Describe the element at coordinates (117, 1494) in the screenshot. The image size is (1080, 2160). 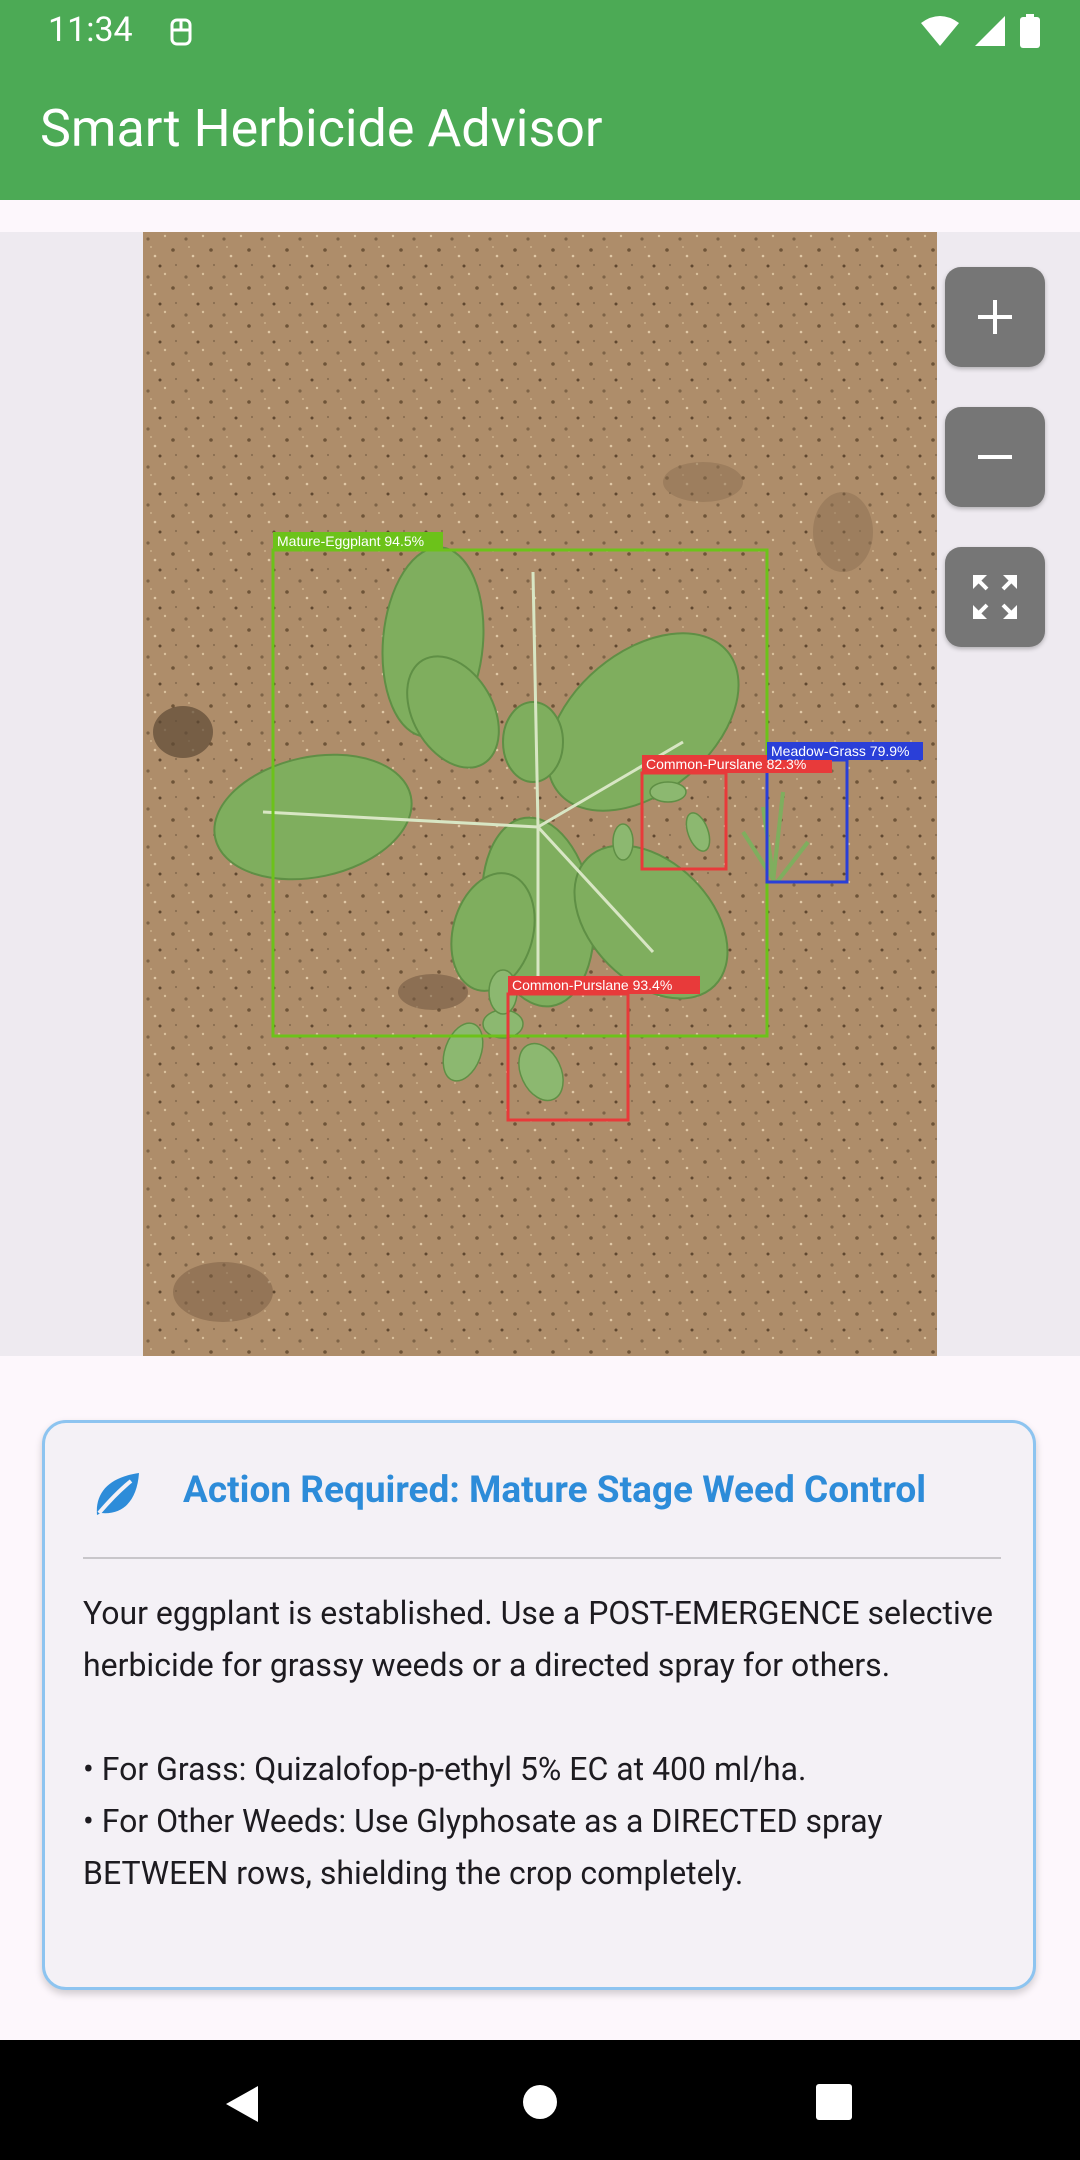
I see `leaf-icon` at that location.